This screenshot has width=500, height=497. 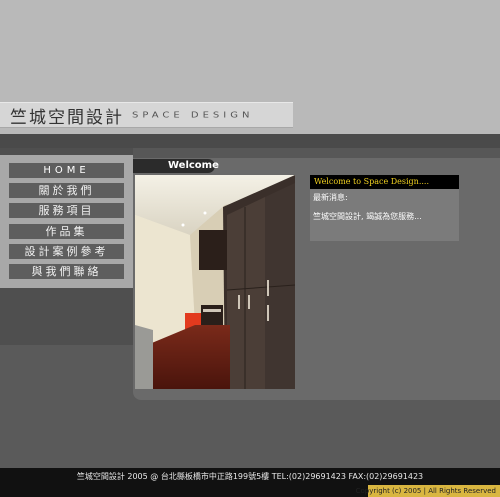 What do you see at coordinates (66, 190) in the screenshot?
I see `nav-item-about: 關於我們` at bounding box center [66, 190].